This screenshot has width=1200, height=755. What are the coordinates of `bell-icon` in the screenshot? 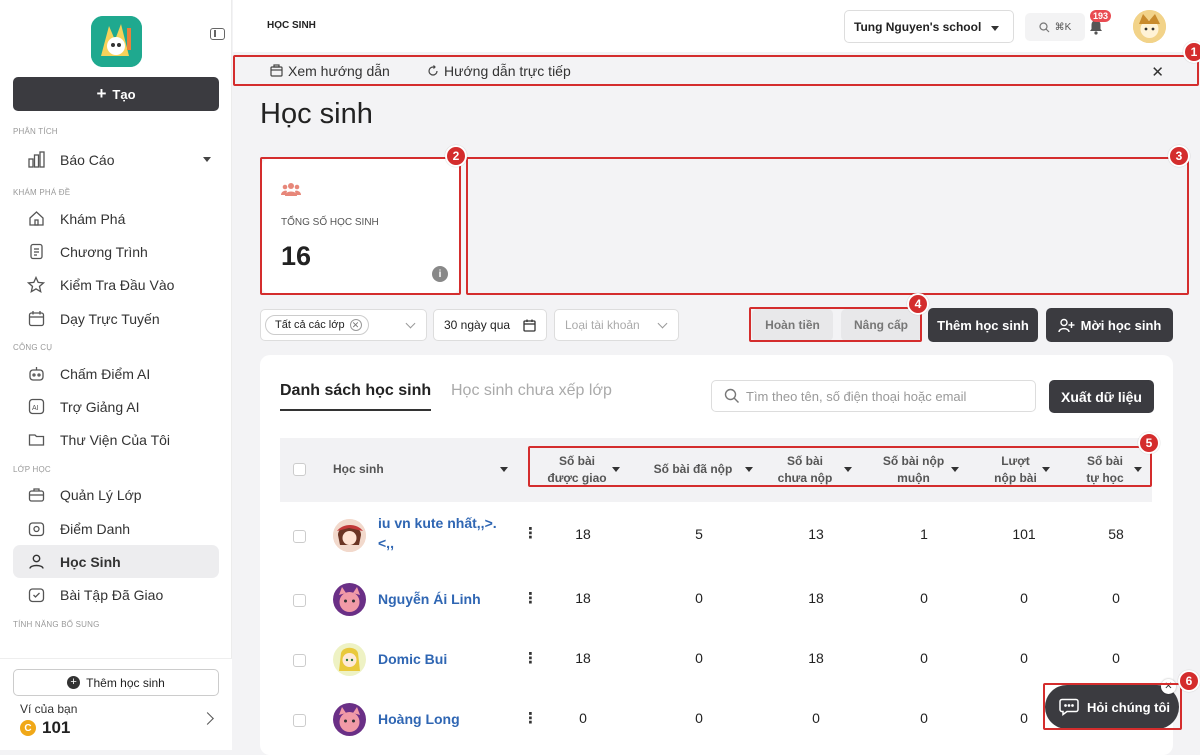 It's located at (1096, 29).